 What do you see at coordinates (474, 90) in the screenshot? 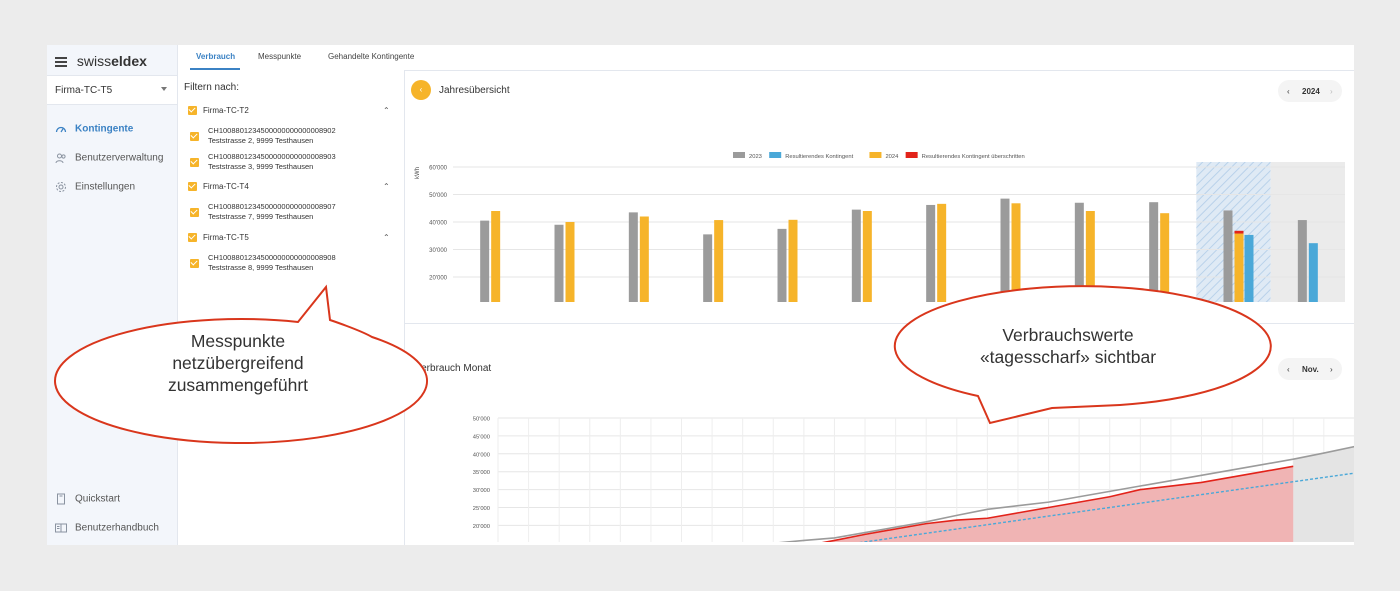
I see `annual-title: Jahresübersicht` at bounding box center [474, 90].